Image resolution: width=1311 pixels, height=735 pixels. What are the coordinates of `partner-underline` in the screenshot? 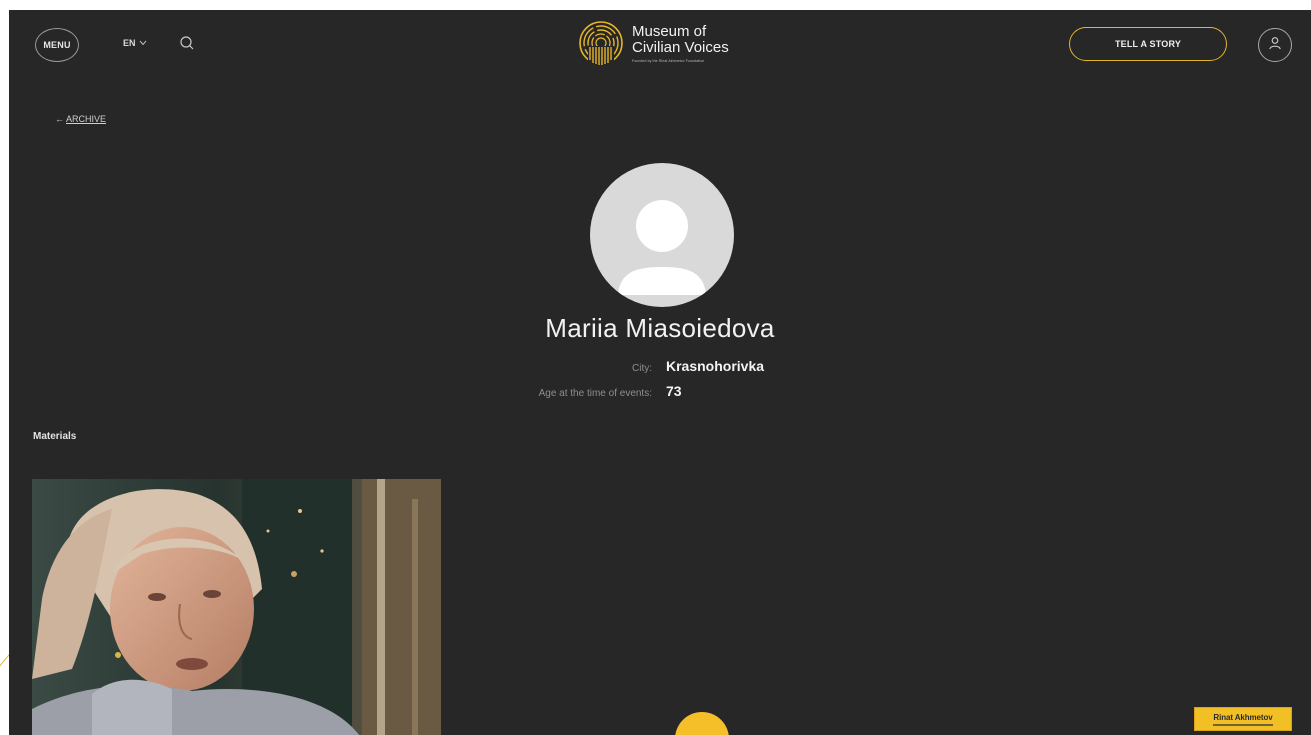 It's located at (1243, 724).